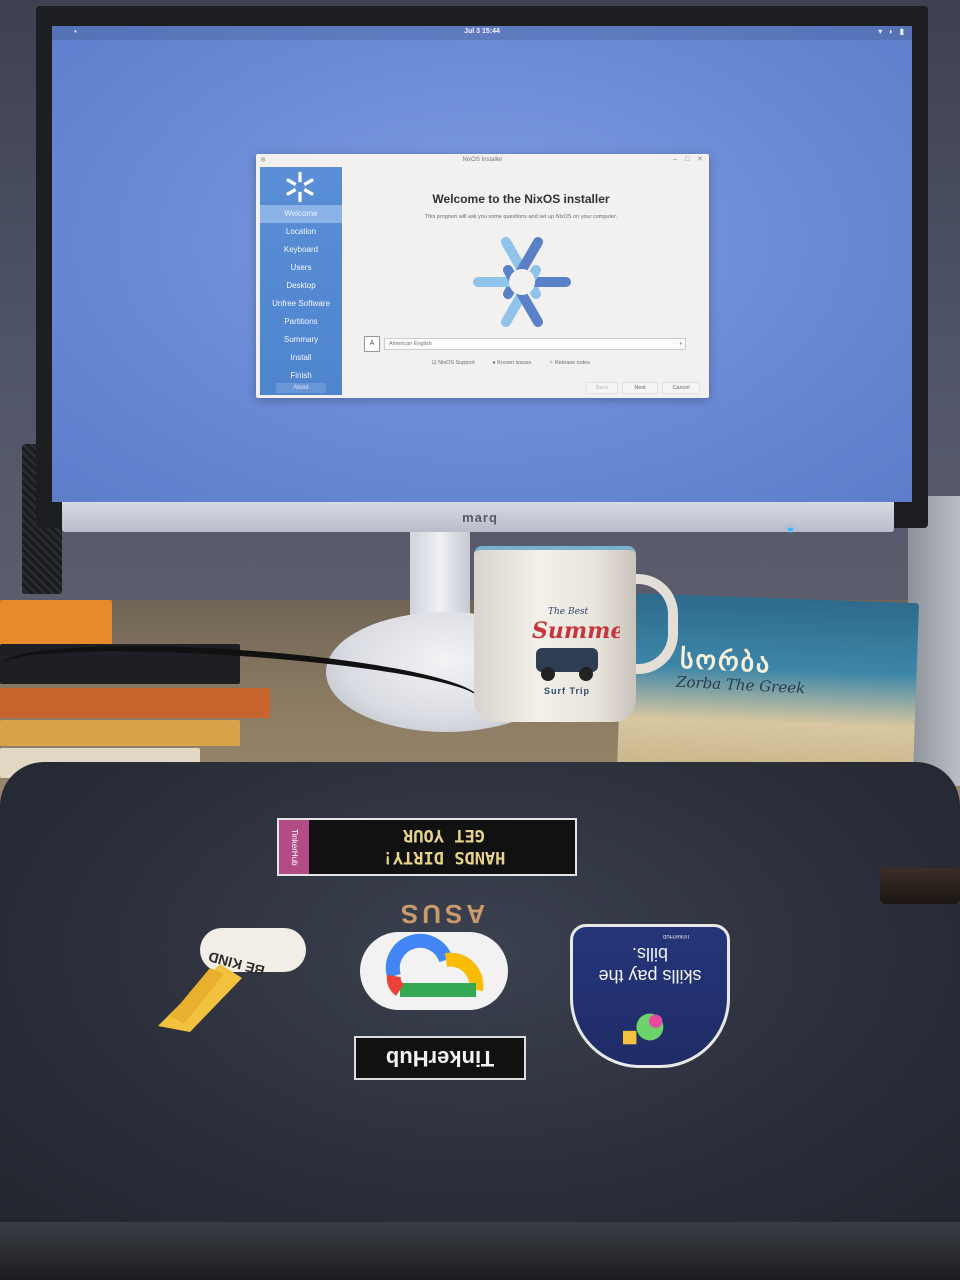  I want to click on sidebar-item-install: Install, so click(301, 358).